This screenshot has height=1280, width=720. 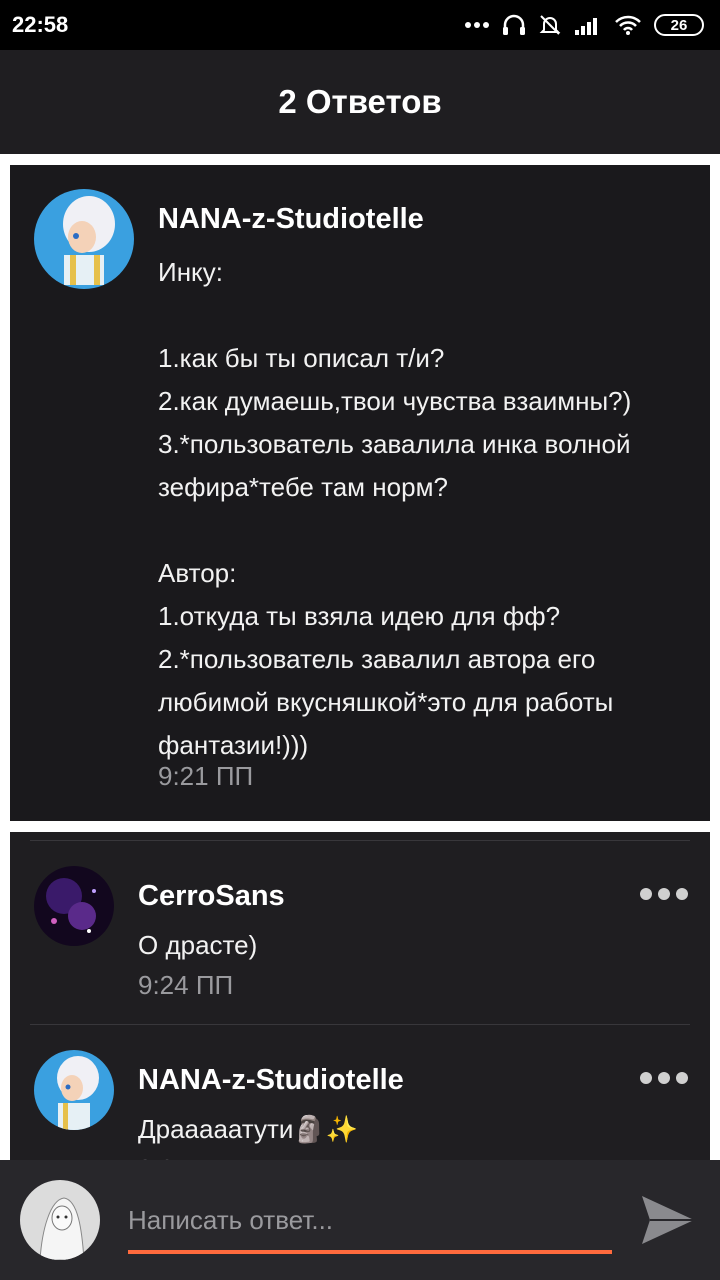 I want to click on signal-icon, so click(x=586, y=26).